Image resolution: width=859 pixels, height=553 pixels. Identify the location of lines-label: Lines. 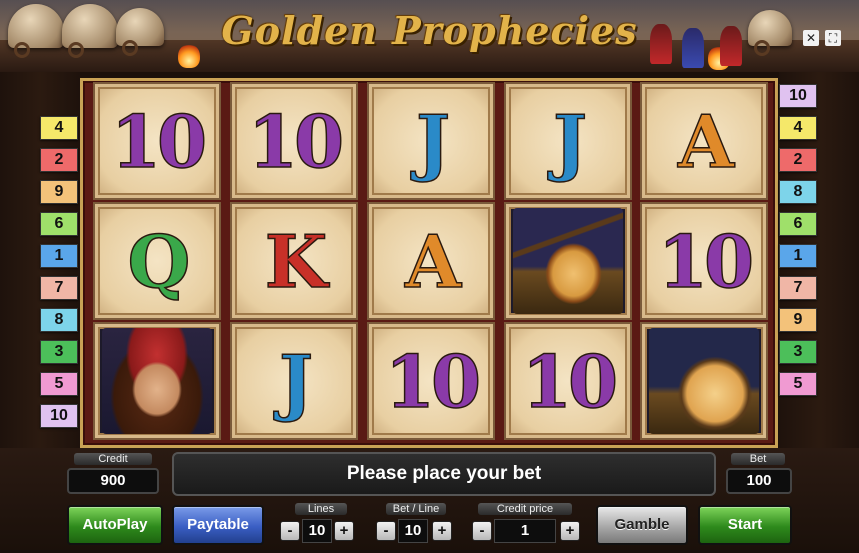
(321, 509).